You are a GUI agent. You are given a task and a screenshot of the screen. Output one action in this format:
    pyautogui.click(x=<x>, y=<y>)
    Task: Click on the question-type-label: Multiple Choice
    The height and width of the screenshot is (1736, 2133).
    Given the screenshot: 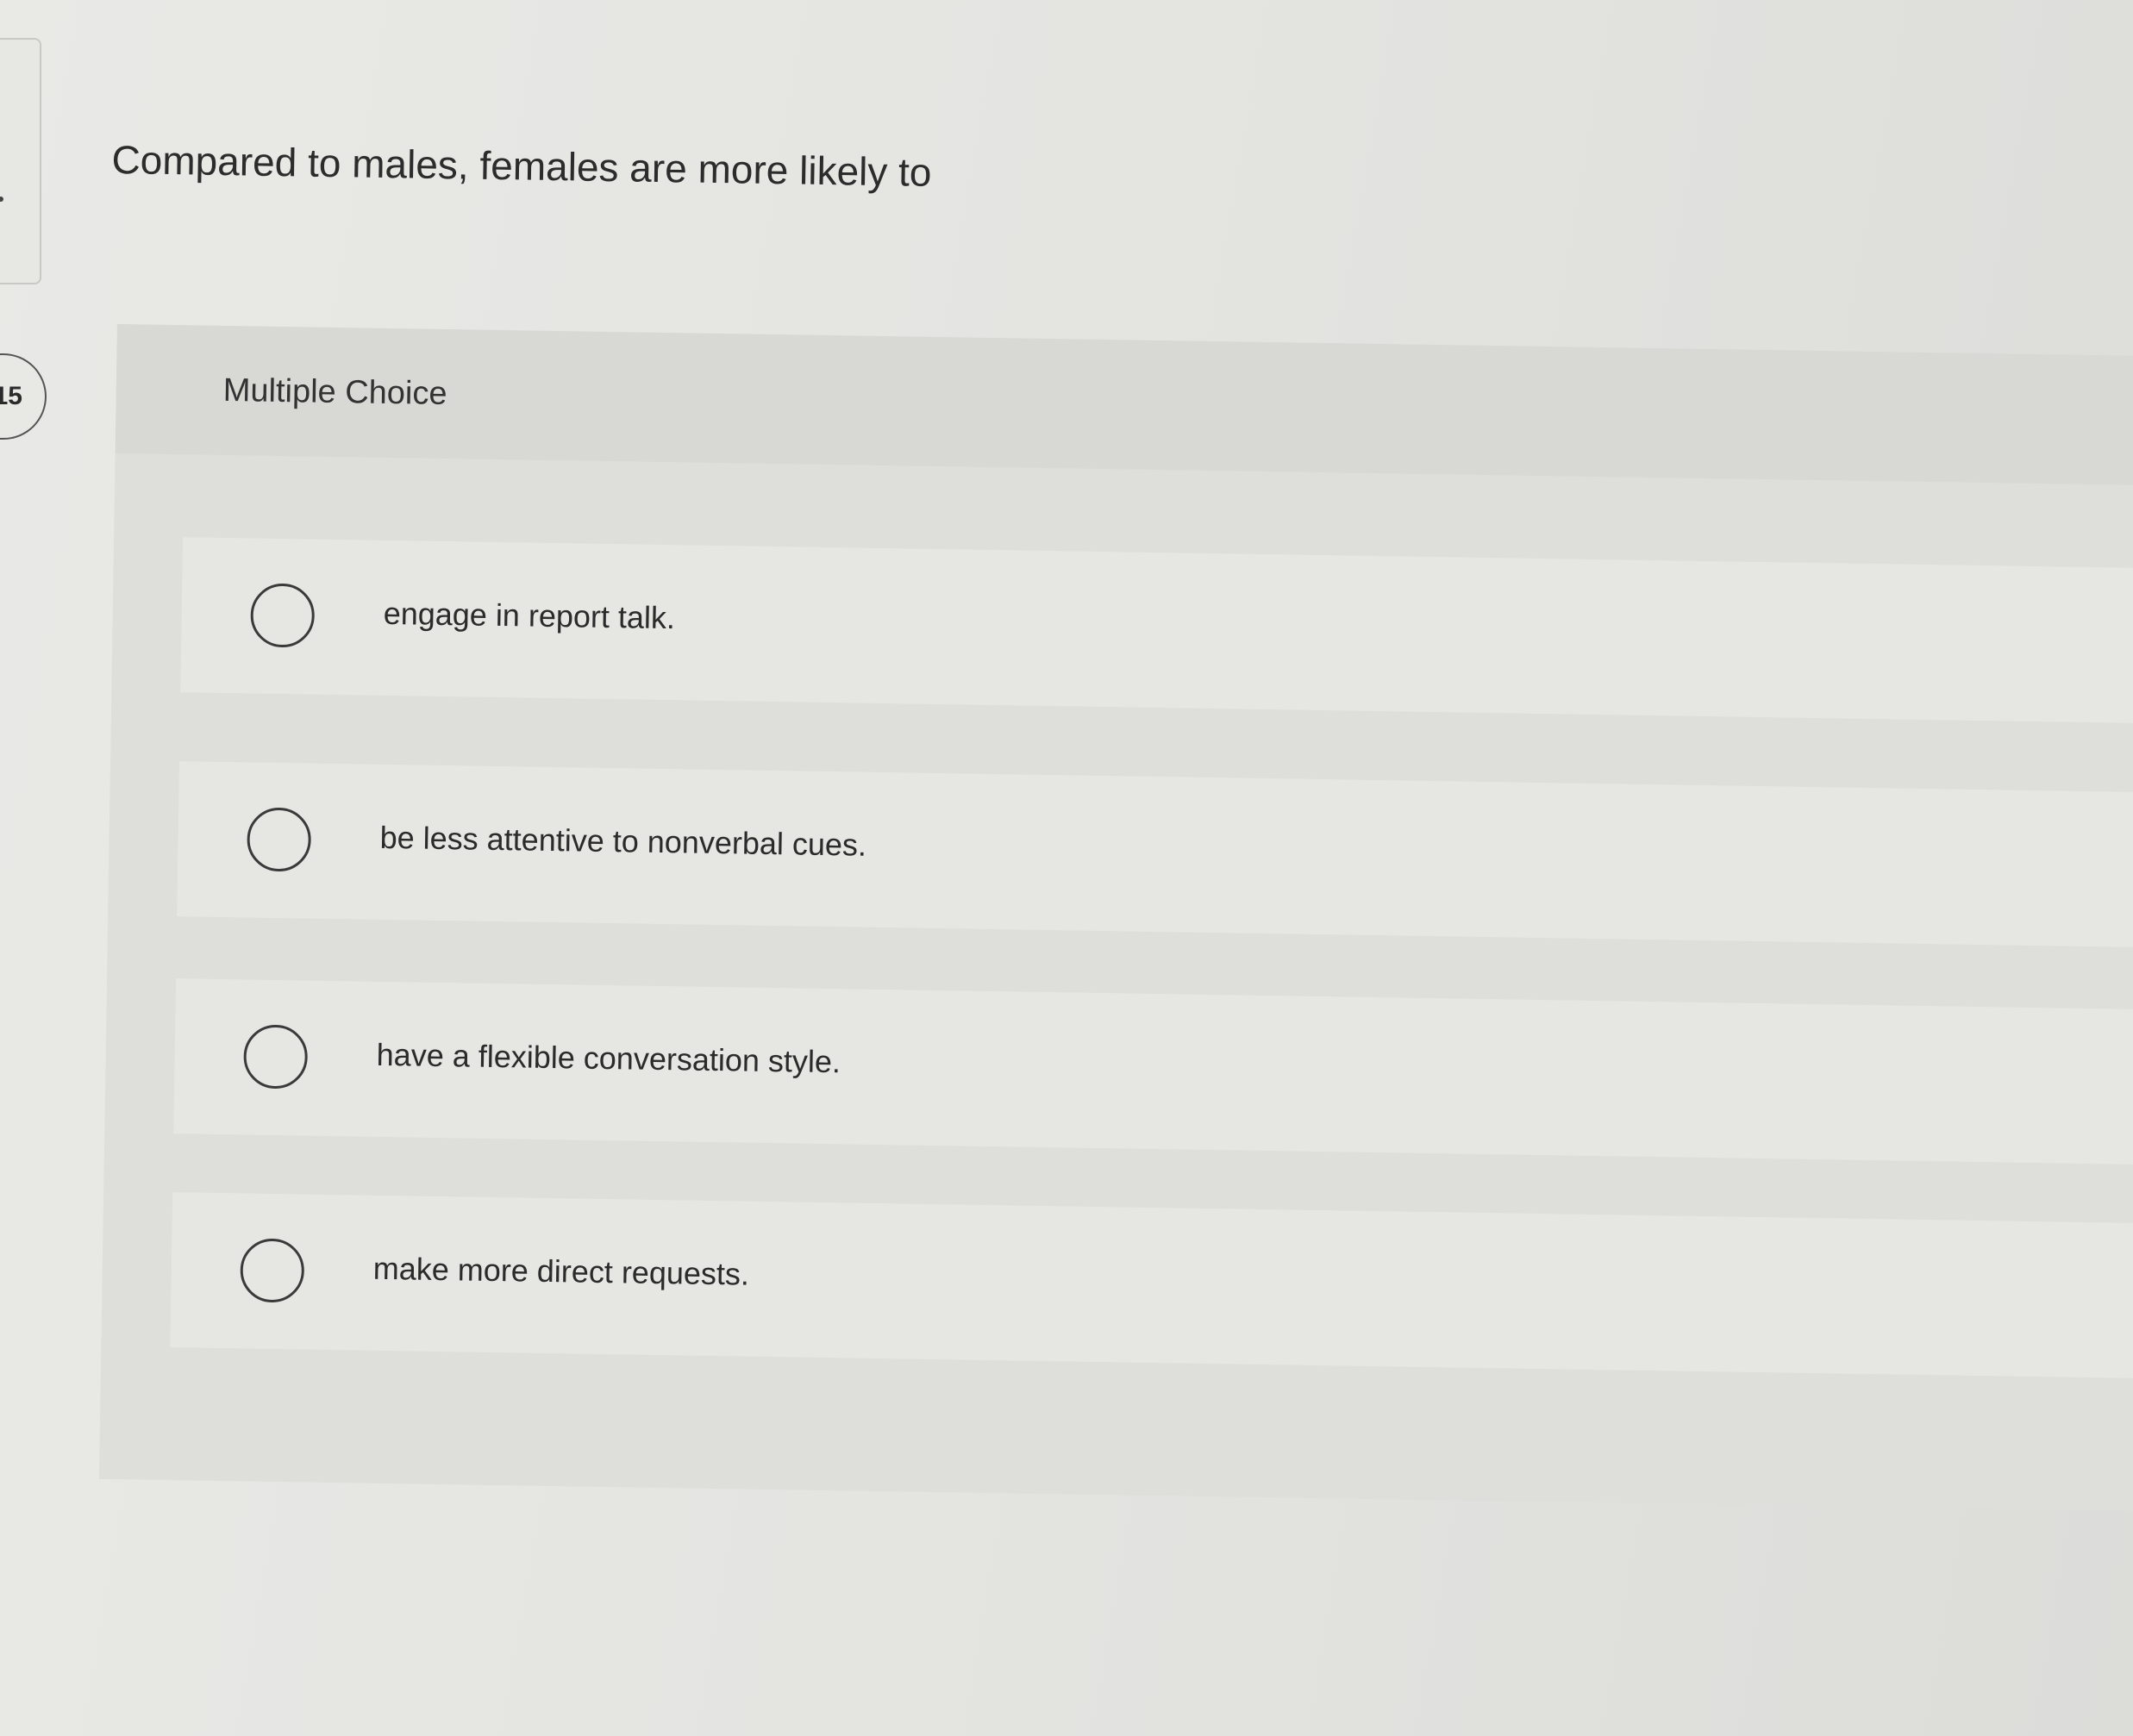 What is the action you would take?
    pyautogui.click(x=334, y=392)
    